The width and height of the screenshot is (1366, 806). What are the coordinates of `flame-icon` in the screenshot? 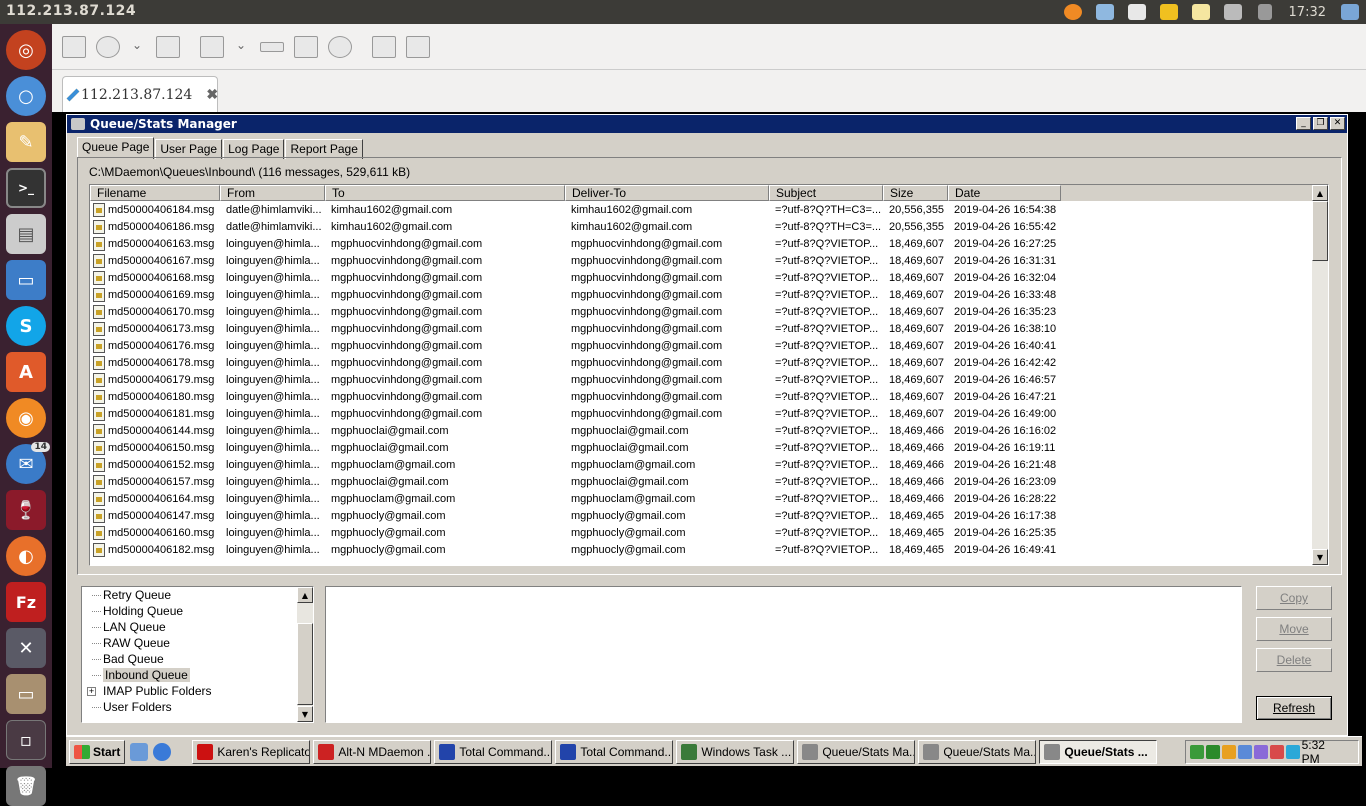 It's located at (1073, 12).